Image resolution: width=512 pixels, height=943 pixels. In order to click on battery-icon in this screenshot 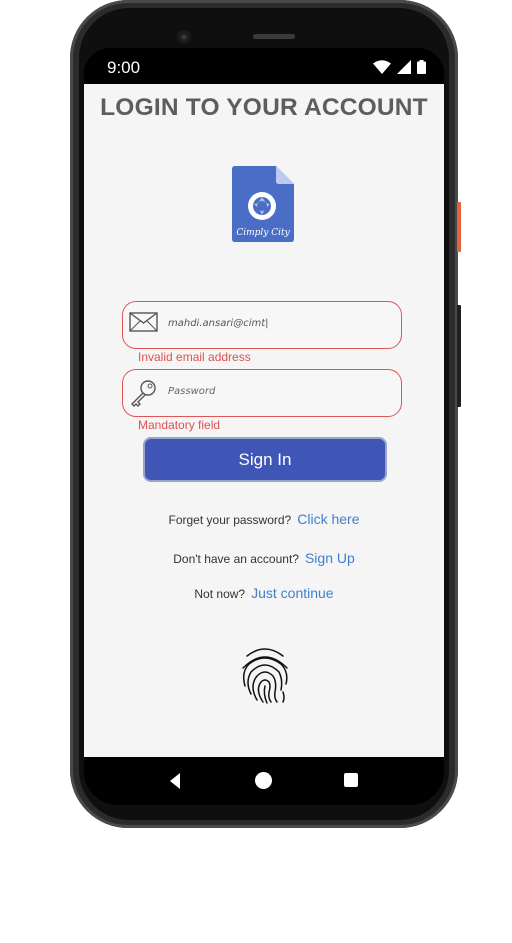, I will do `click(421, 67)`.